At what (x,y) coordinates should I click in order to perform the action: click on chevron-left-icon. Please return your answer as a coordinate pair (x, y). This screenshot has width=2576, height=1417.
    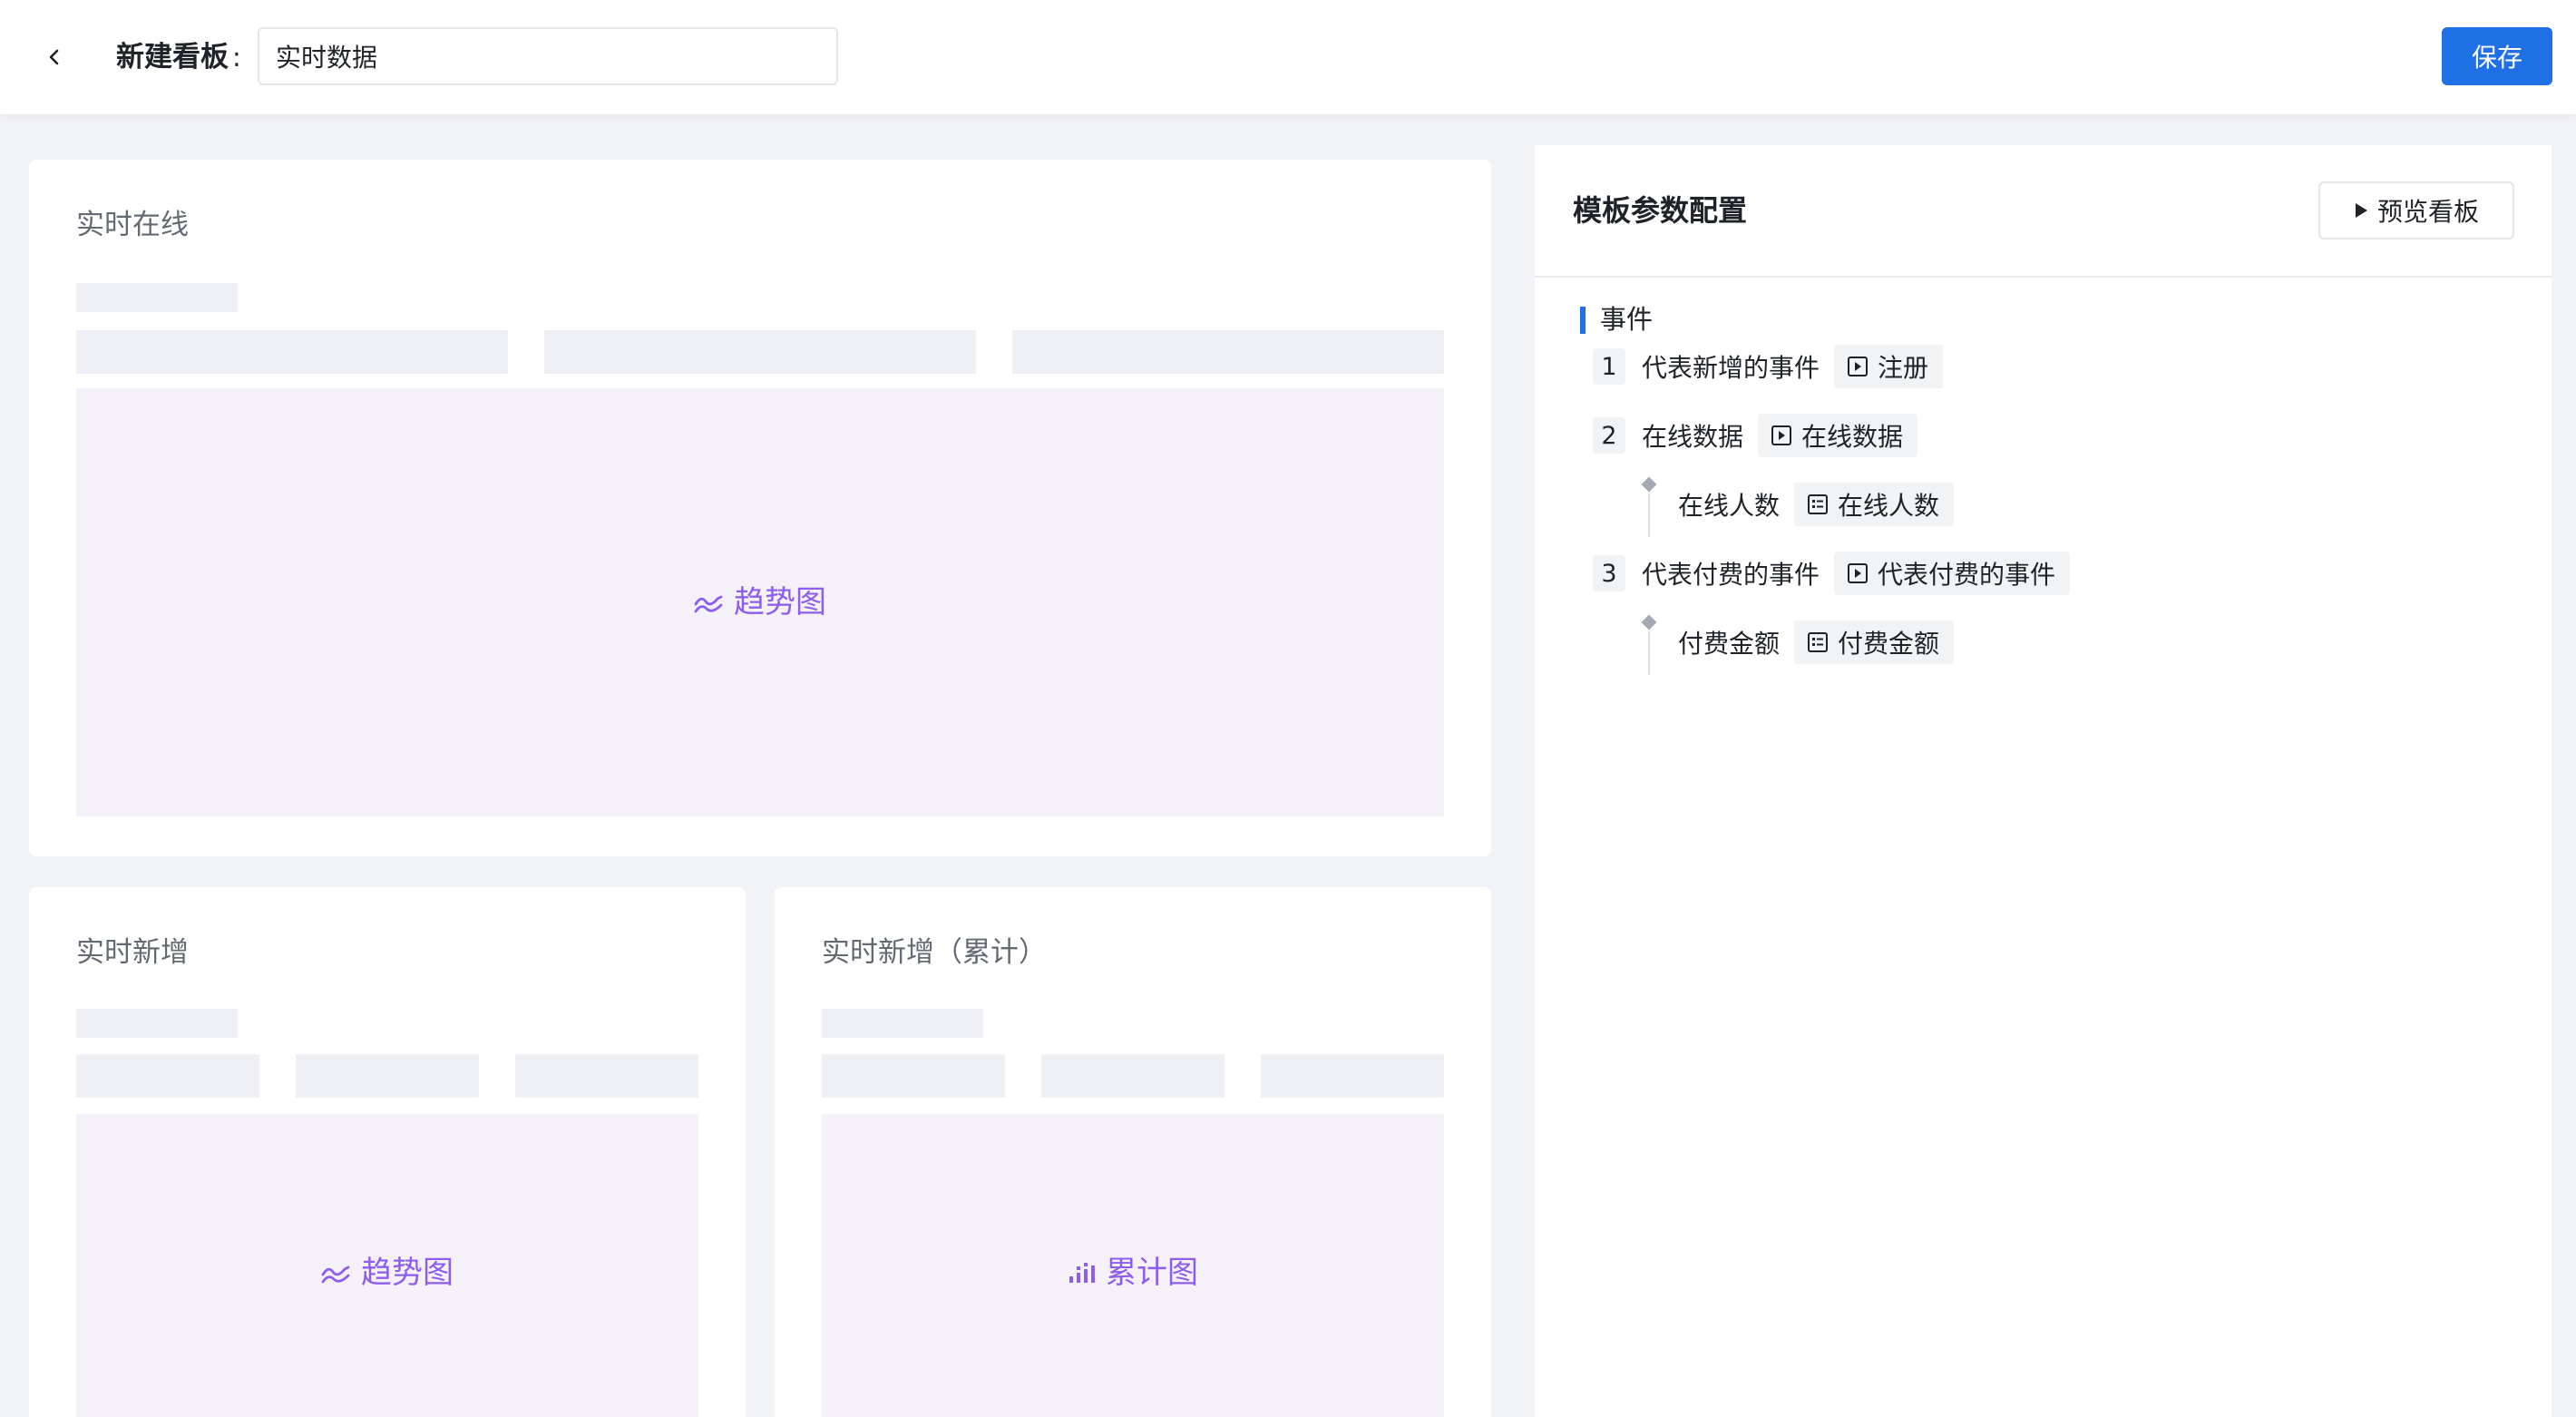
    Looking at the image, I should click on (54, 57).